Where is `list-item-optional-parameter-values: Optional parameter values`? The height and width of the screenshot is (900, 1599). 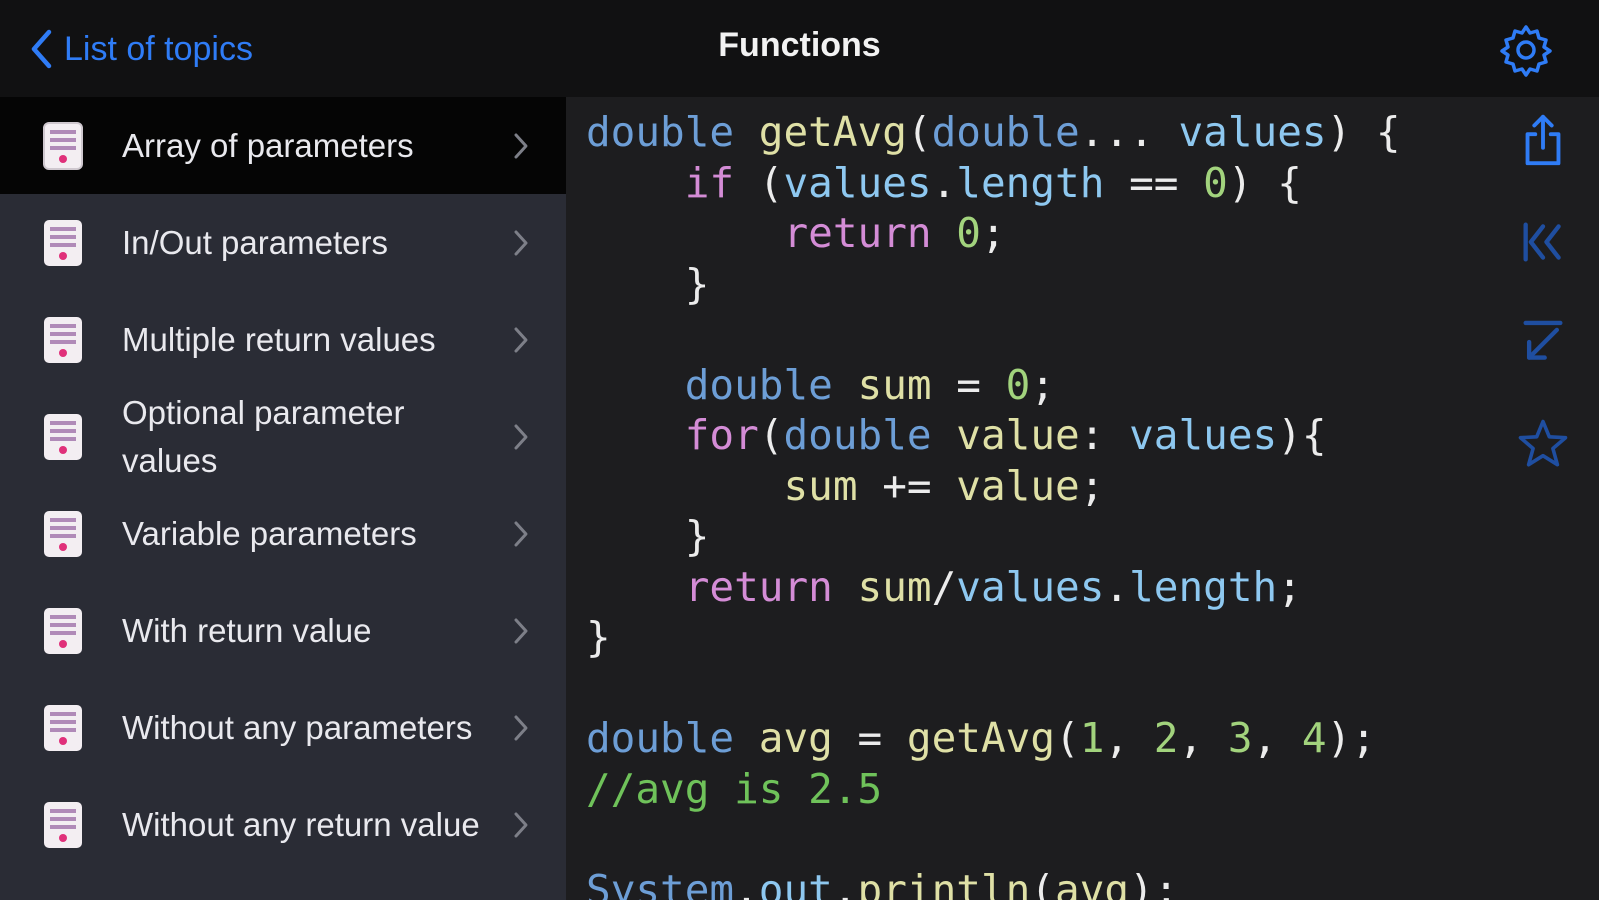 list-item-optional-parameter-values: Optional parameter values is located at coordinates (283, 436).